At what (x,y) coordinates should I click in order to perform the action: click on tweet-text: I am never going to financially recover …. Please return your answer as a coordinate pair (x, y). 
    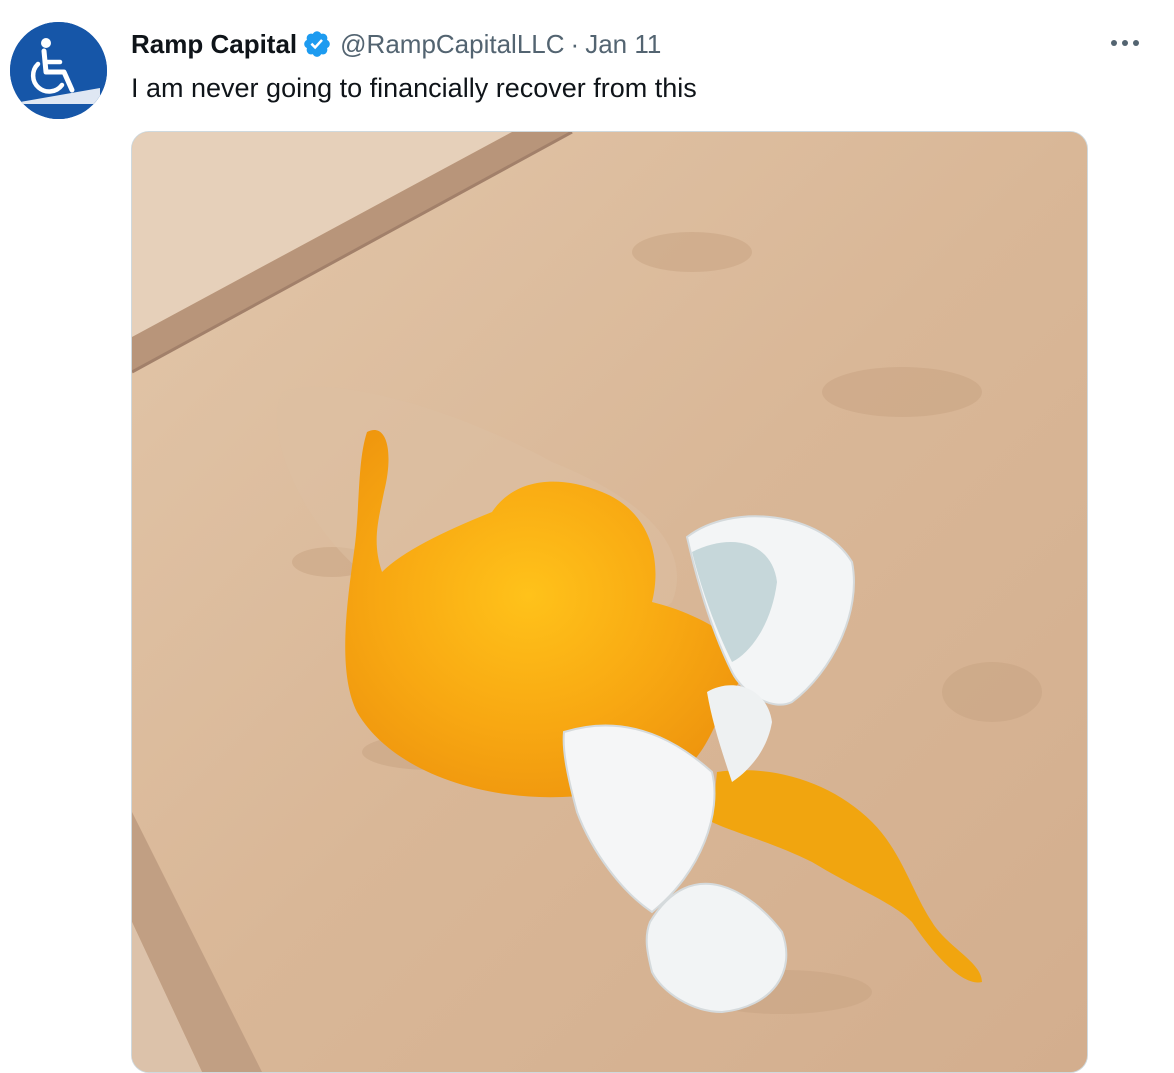
    Looking at the image, I should click on (414, 88).